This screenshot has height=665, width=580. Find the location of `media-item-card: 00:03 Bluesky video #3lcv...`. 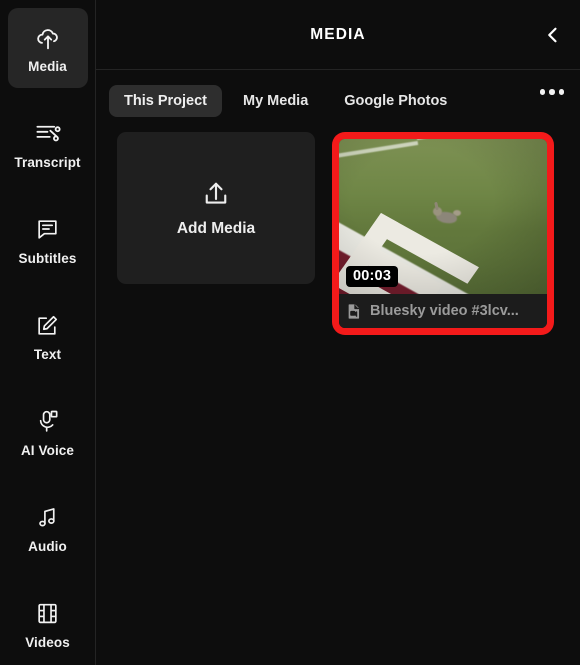

media-item-card: 00:03 Bluesky video #3lcv... is located at coordinates (443, 233).